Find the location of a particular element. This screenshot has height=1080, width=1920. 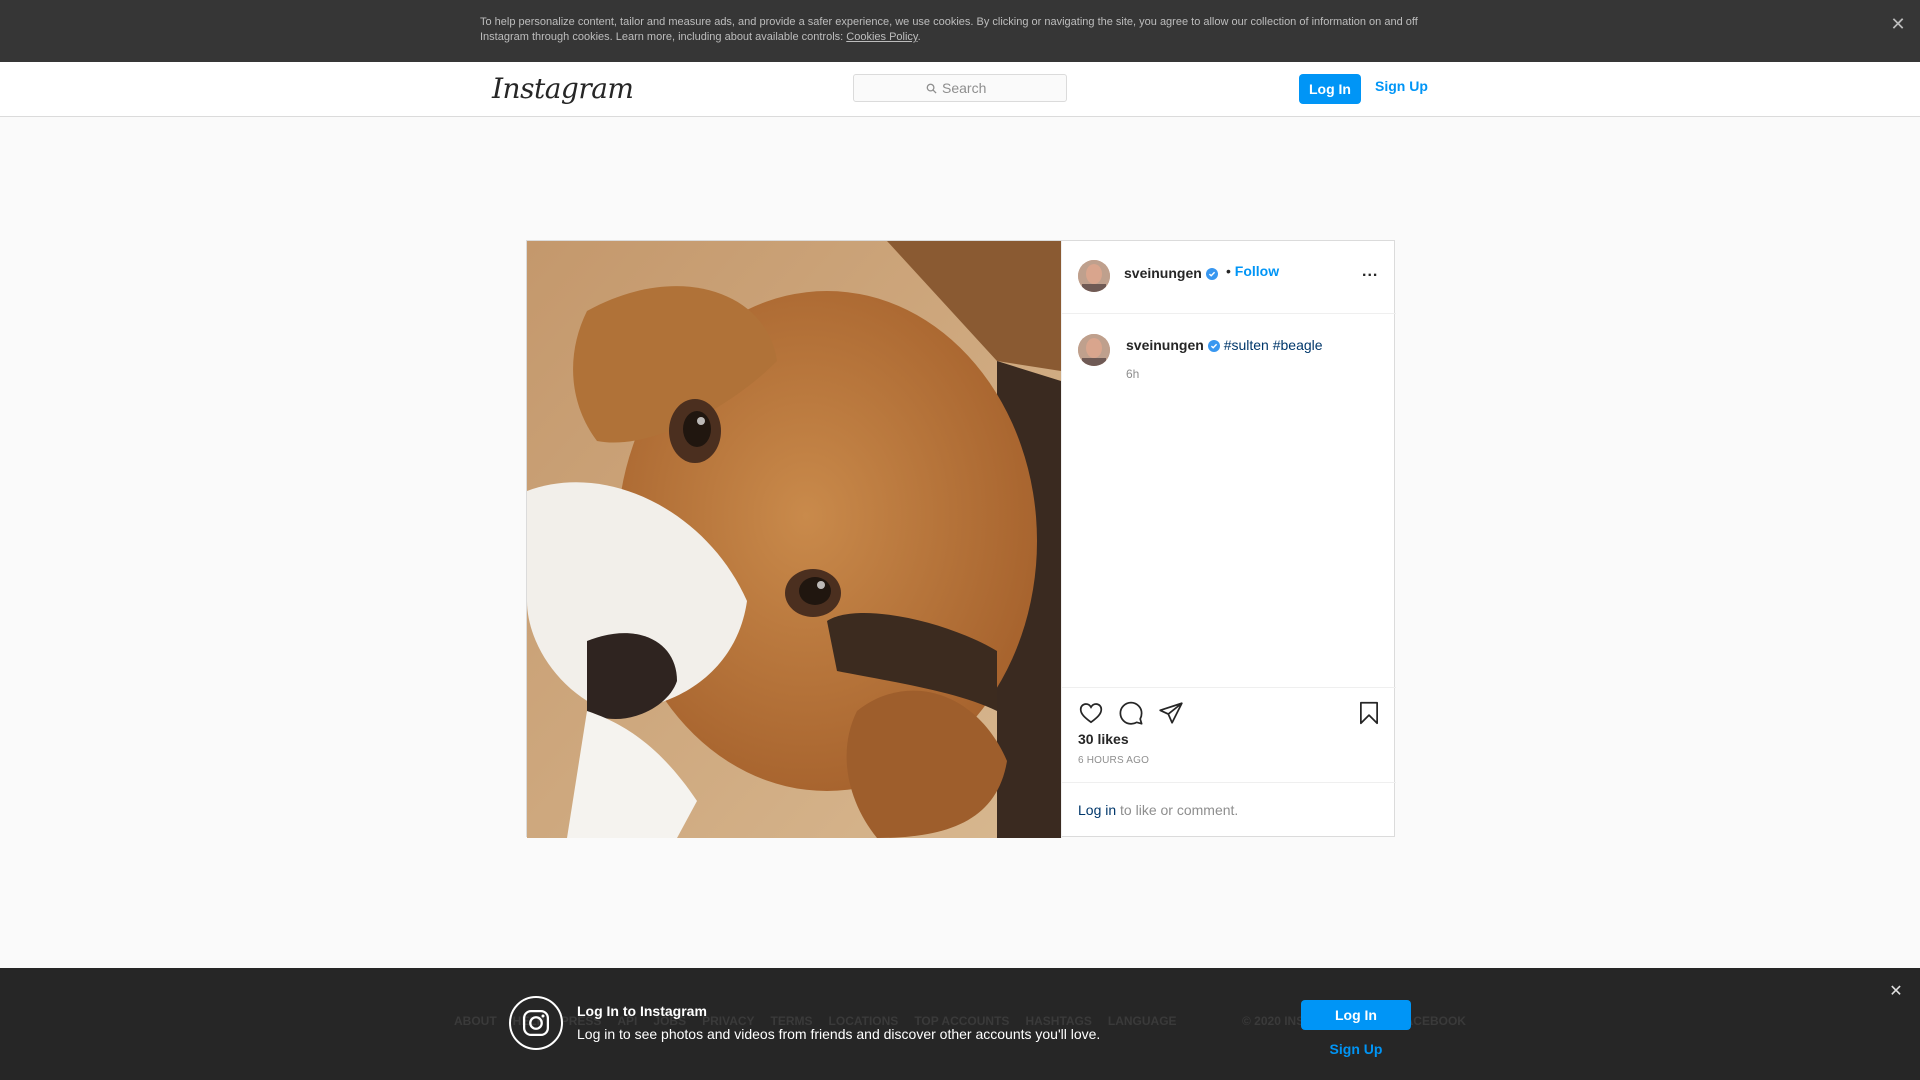

bookmark-icon is located at coordinates (1369, 713).